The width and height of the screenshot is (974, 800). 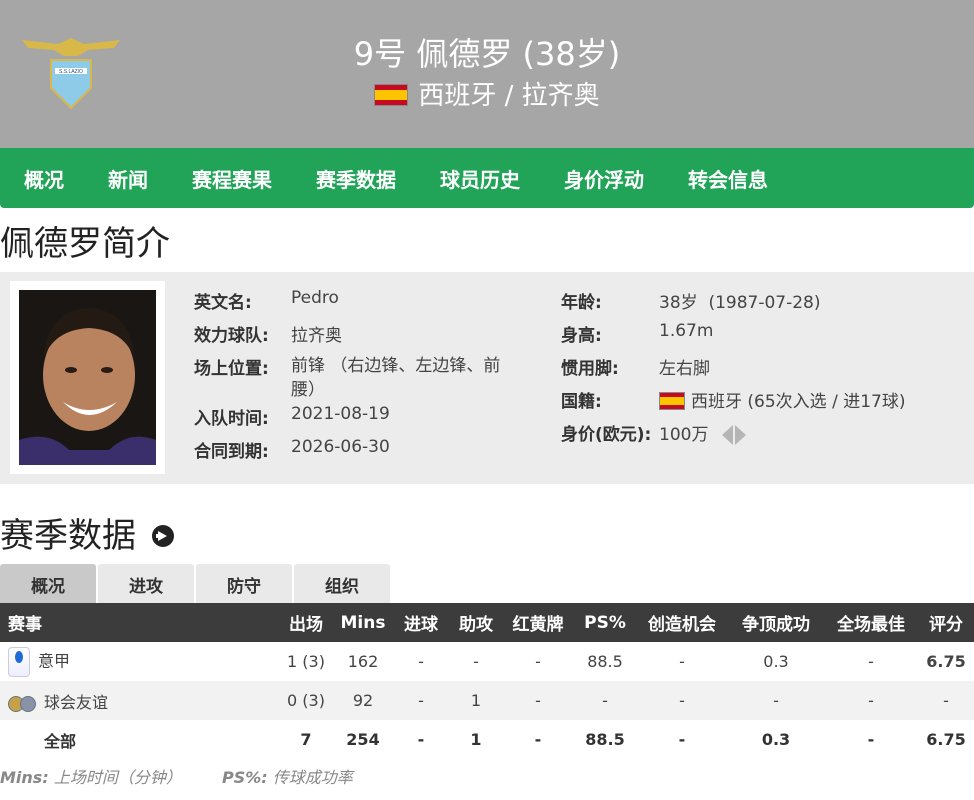 What do you see at coordinates (363, 739) in the screenshot?
I see `total-cell: 254` at bounding box center [363, 739].